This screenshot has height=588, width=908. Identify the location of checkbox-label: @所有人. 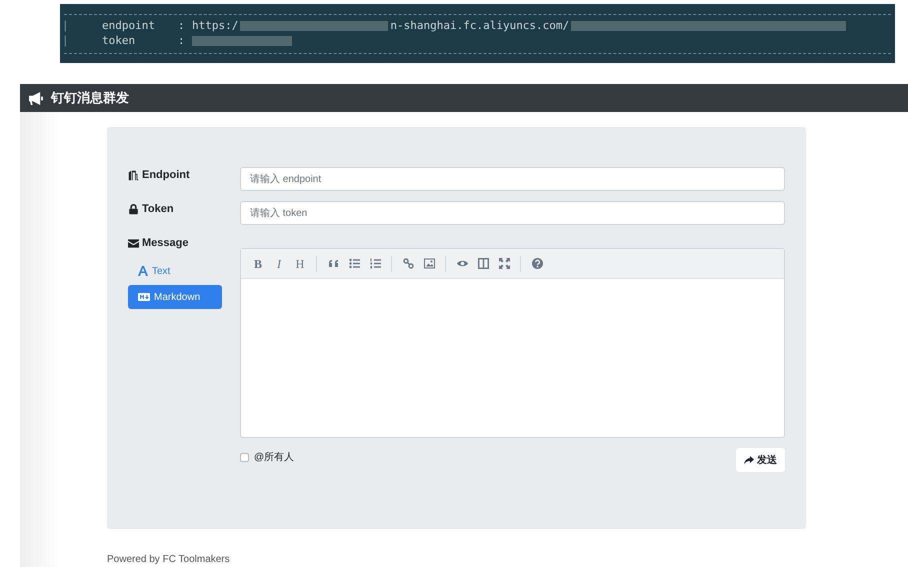
(274, 457).